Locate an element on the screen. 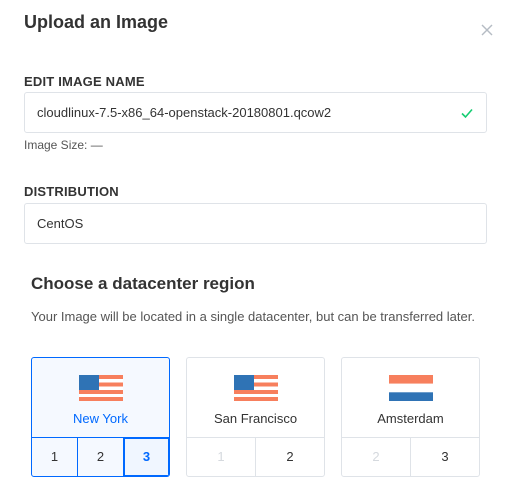 The width and height of the screenshot is (512, 479). image-size-text: Image Size: — is located at coordinates (63, 145).